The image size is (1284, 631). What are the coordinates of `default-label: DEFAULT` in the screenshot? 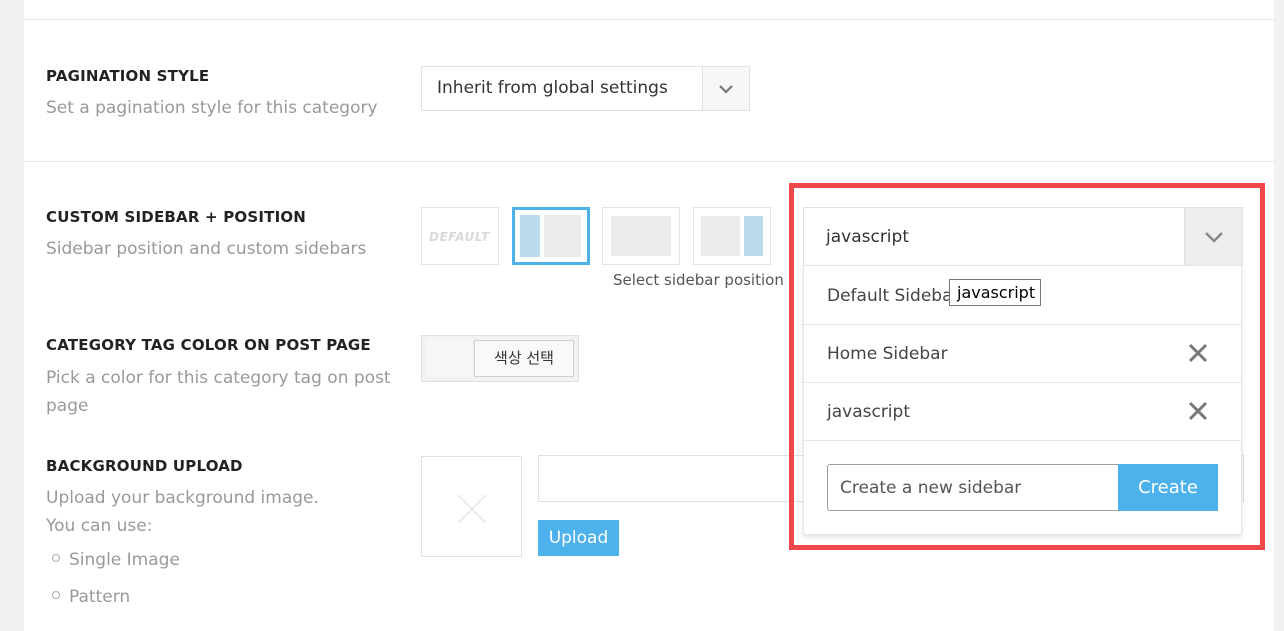 It's located at (459, 237).